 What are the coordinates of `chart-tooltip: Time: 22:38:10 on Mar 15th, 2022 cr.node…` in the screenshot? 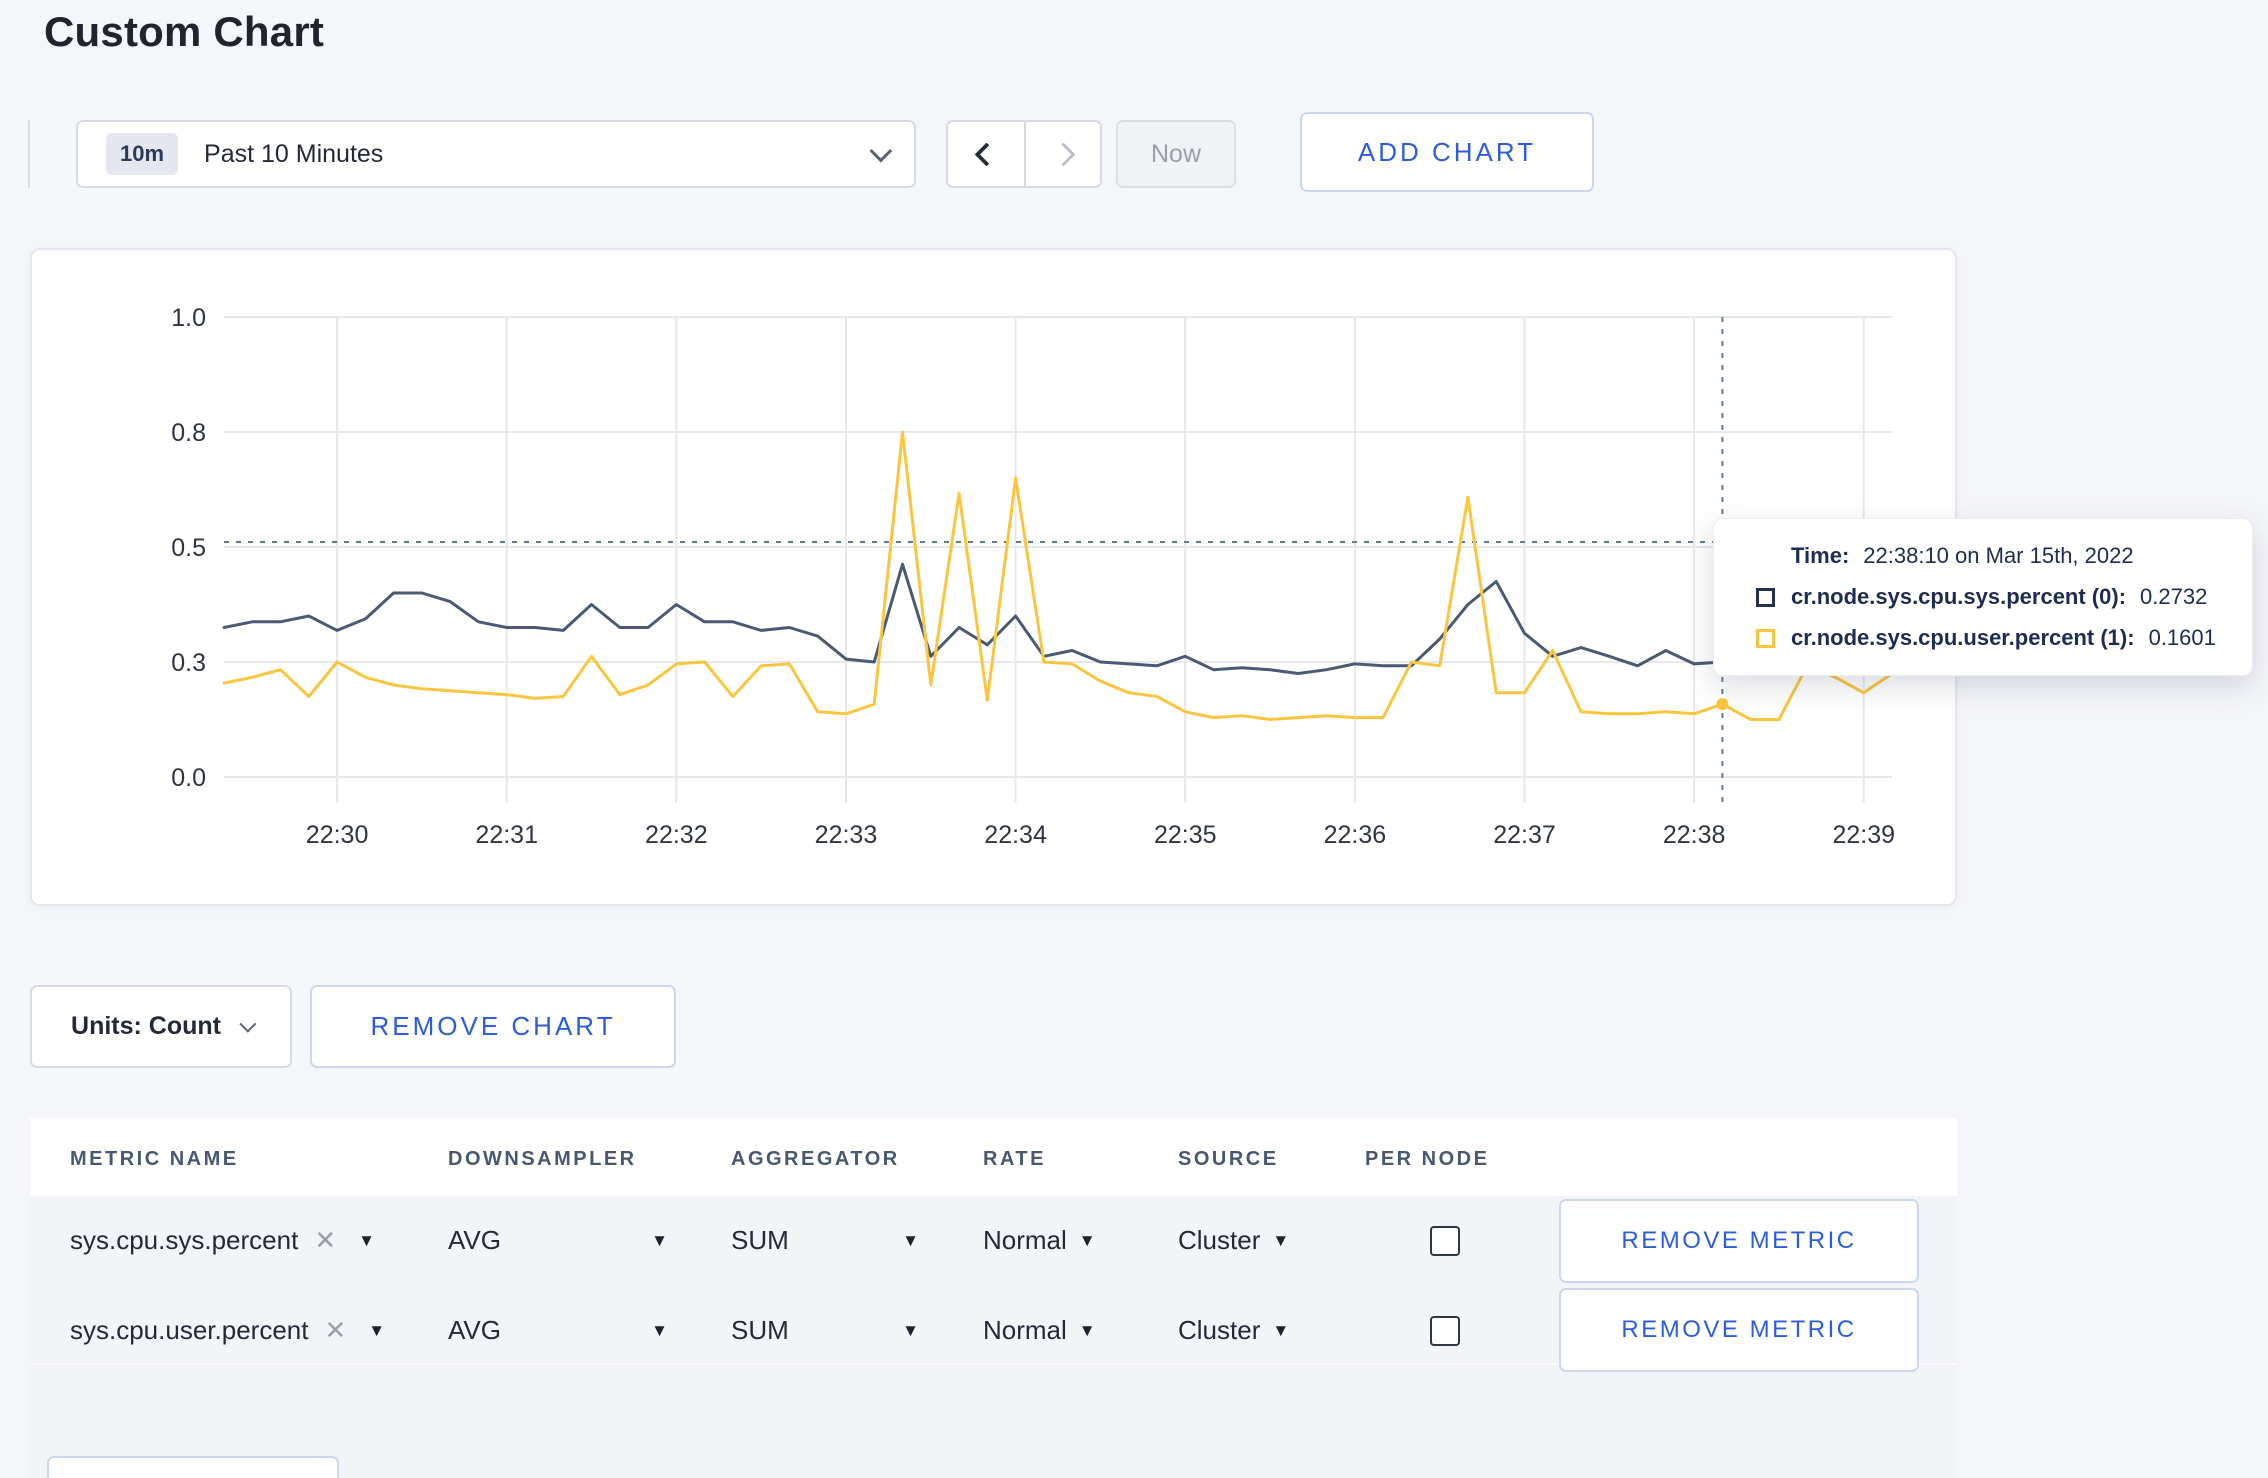 It's located at (1983, 597).